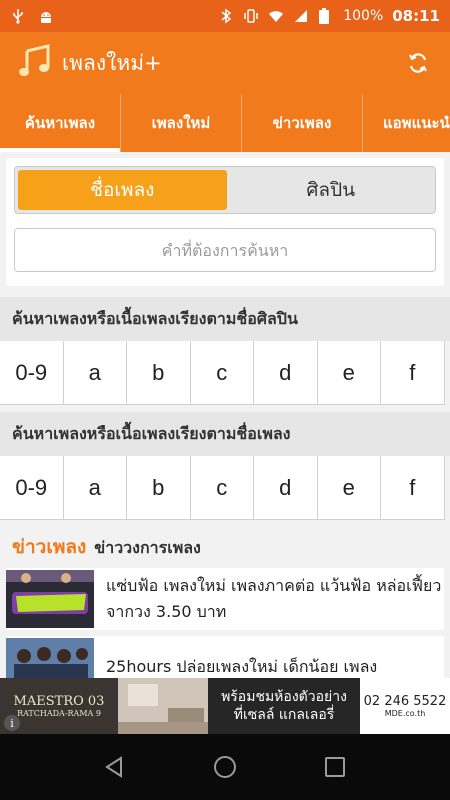 Image resolution: width=450 pixels, height=800 pixels. Describe the element at coordinates (413, 488) in the screenshot. I see `song-letter-f: f` at that location.